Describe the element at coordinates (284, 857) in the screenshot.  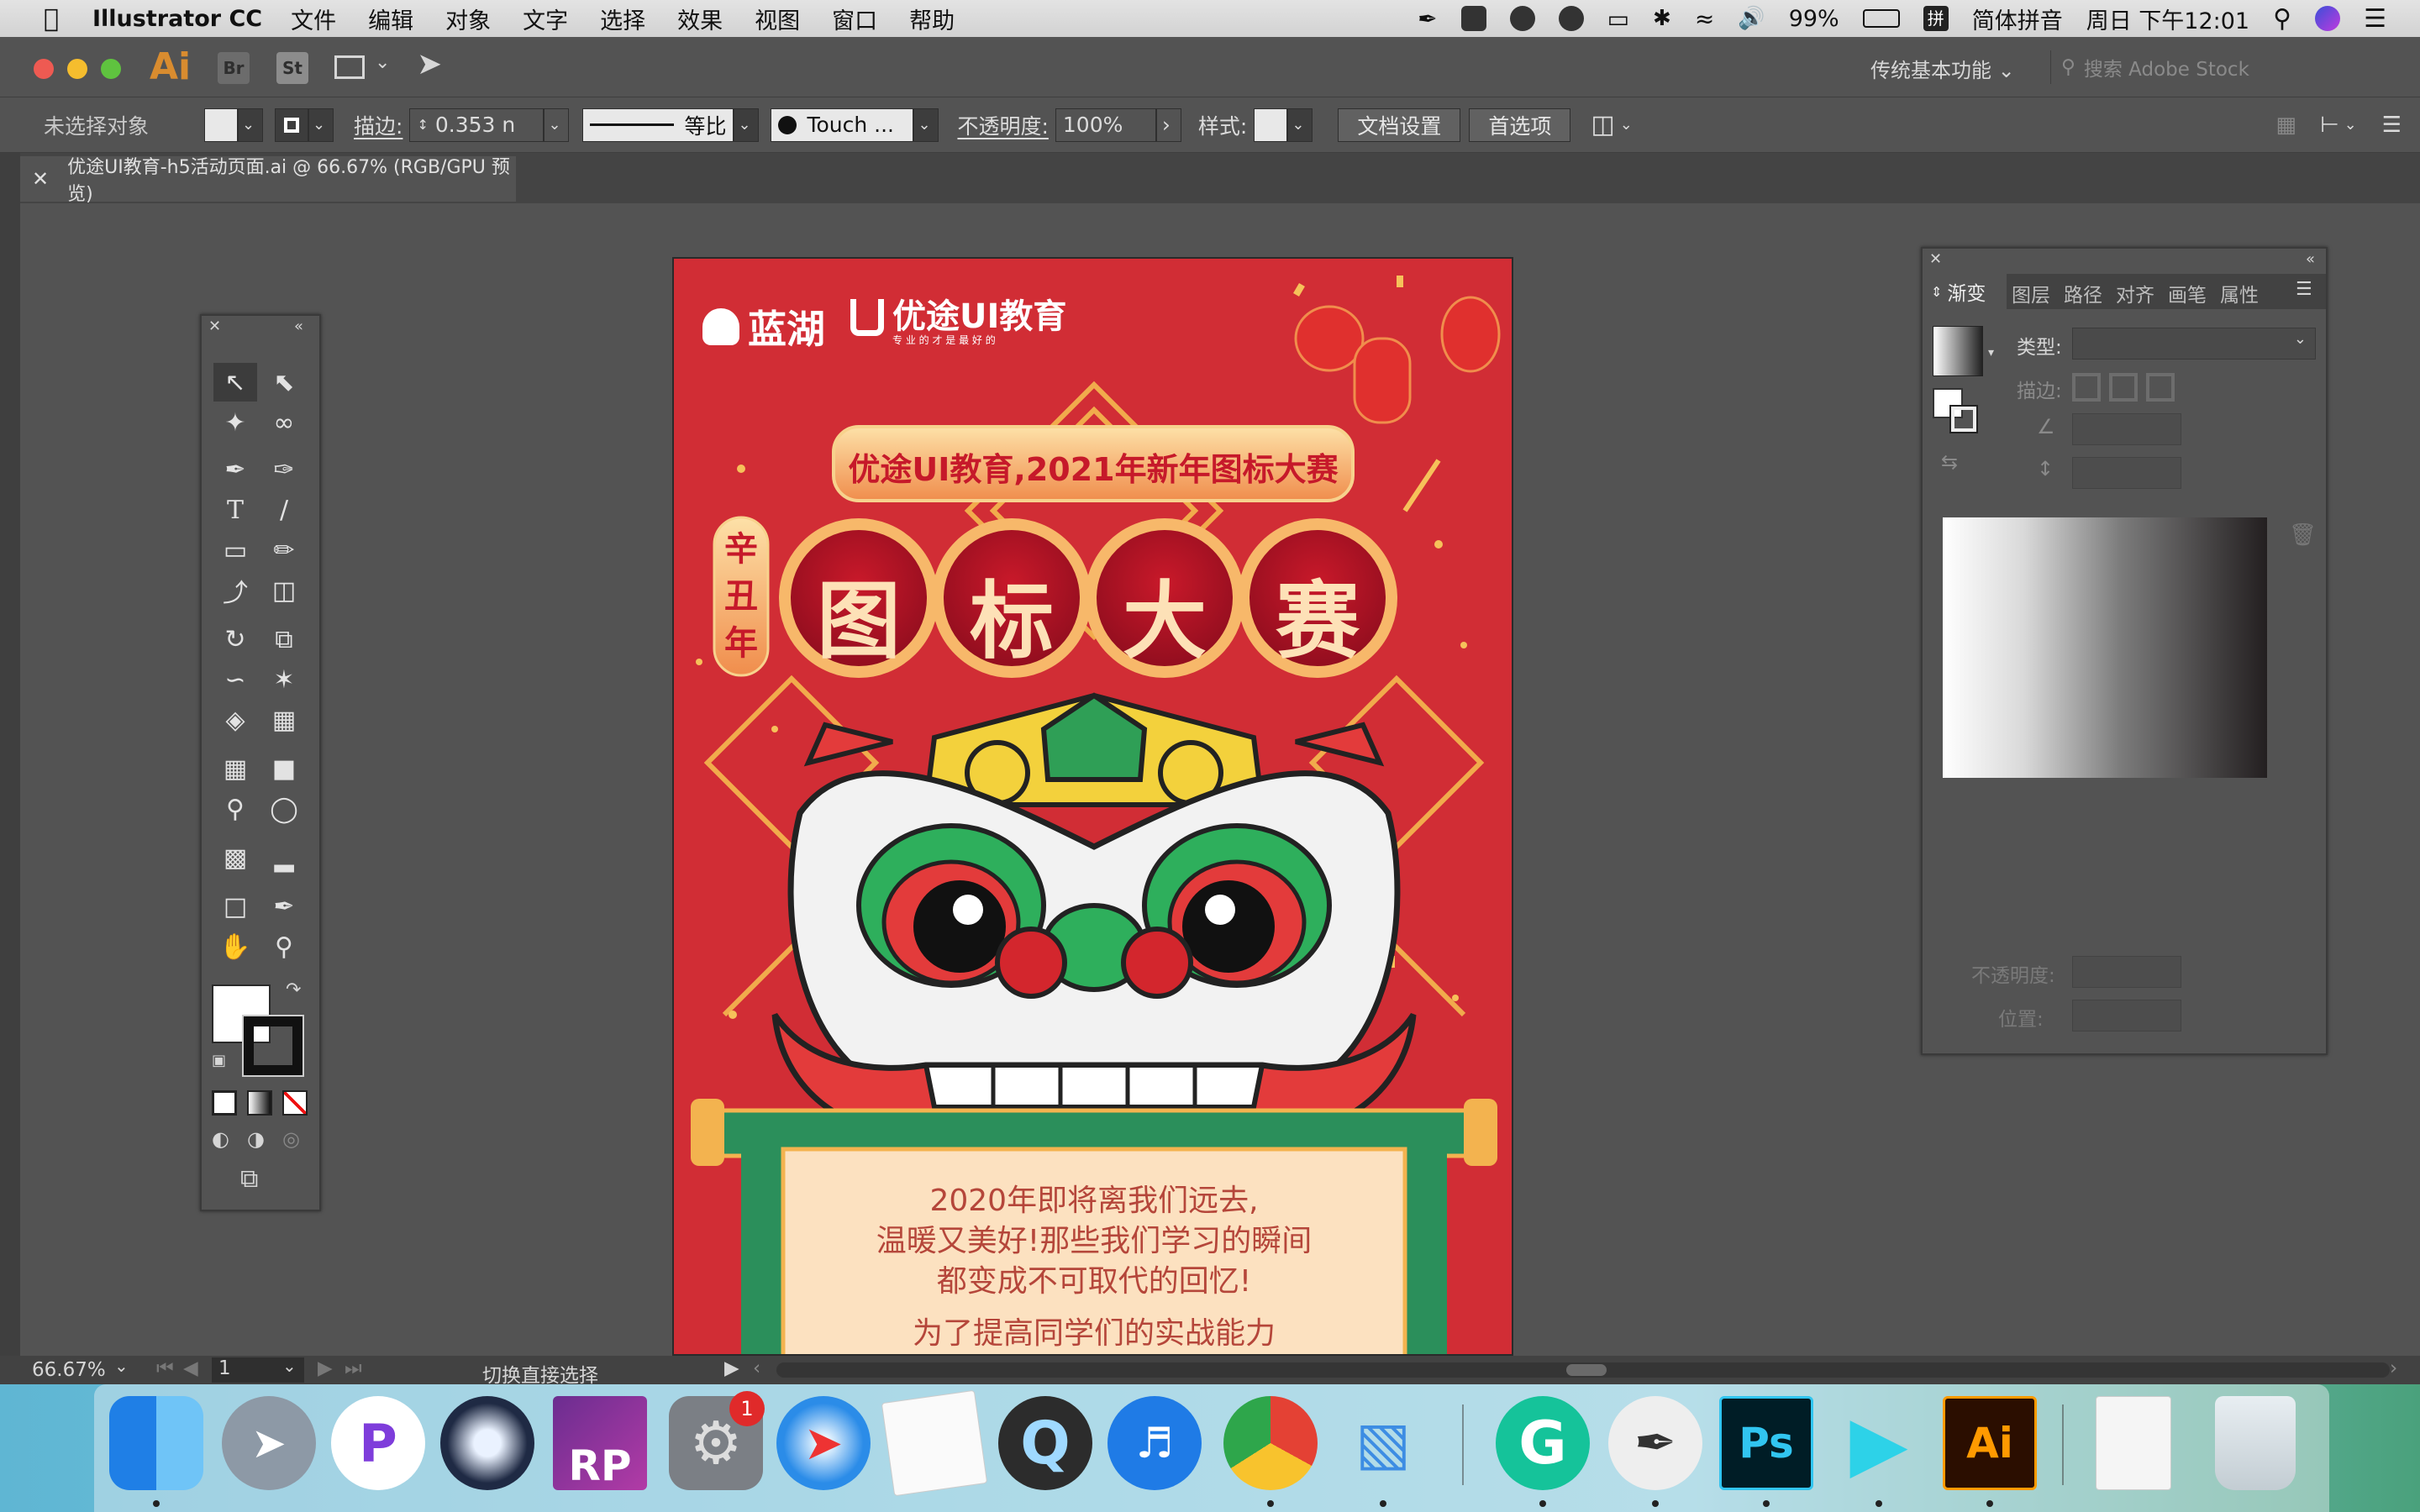
I see `column-graph-tool-icon: ▂` at that location.